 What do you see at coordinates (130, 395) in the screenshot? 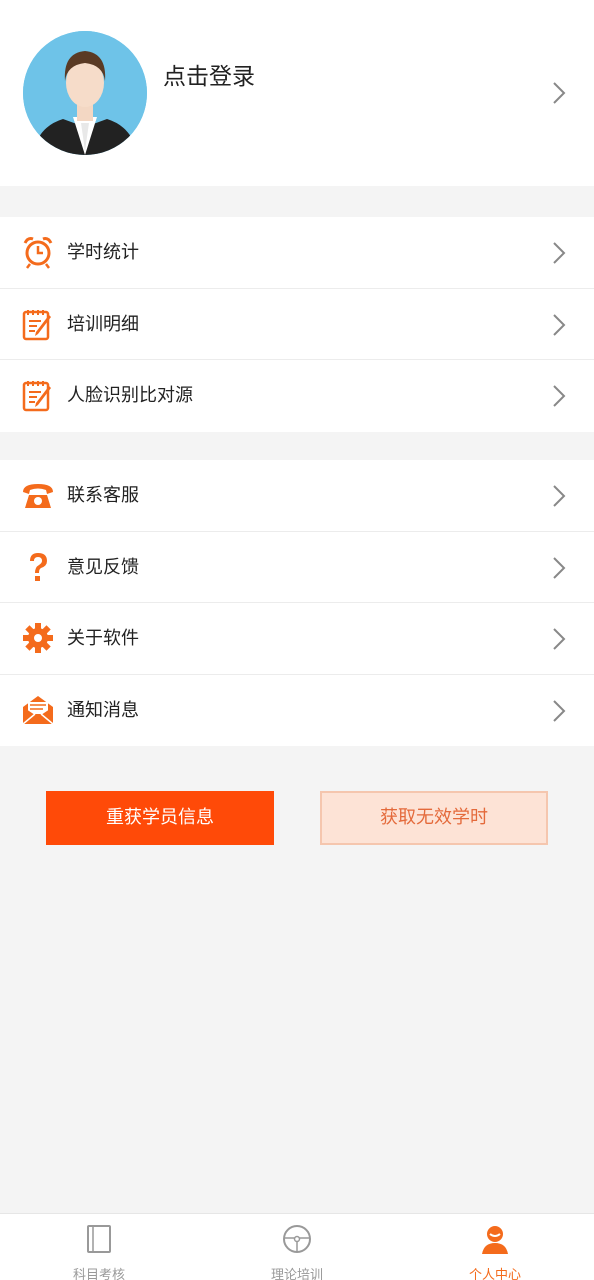
I see `menu-item-label: 人脸识别比对源` at bounding box center [130, 395].